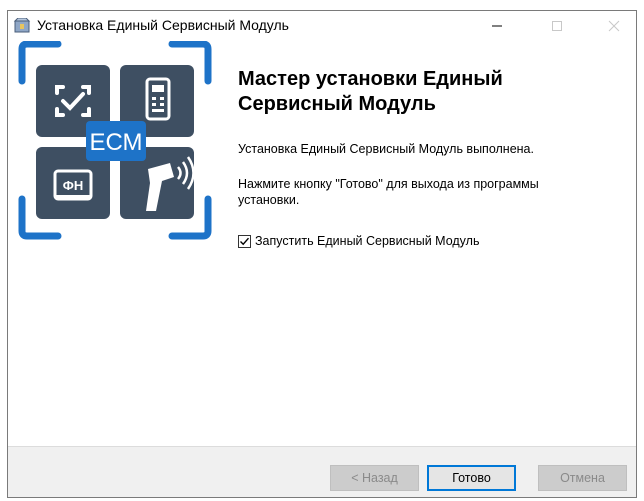 This screenshot has width=644, height=501. Describe the element at coordinates (163, 25) in the screenshot. I see `window-title: Установка Единый Сервисный Модуль` at that location.